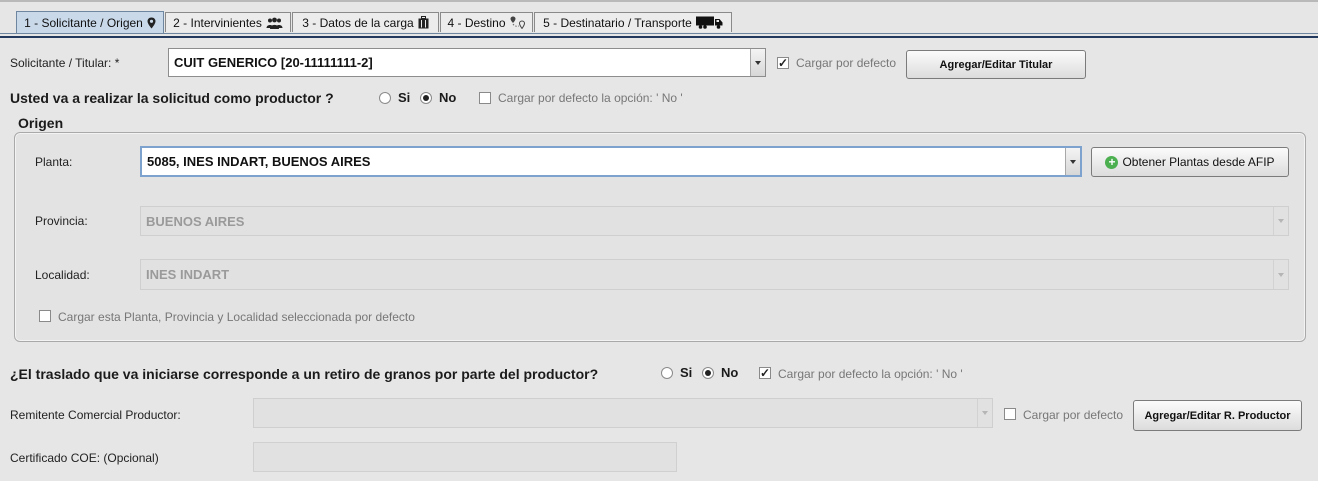 Image resolution: width=1318 pixels, height=481 pixels. I want to click on tab-label: 3 - Datos de la carga, so click(358, 22).